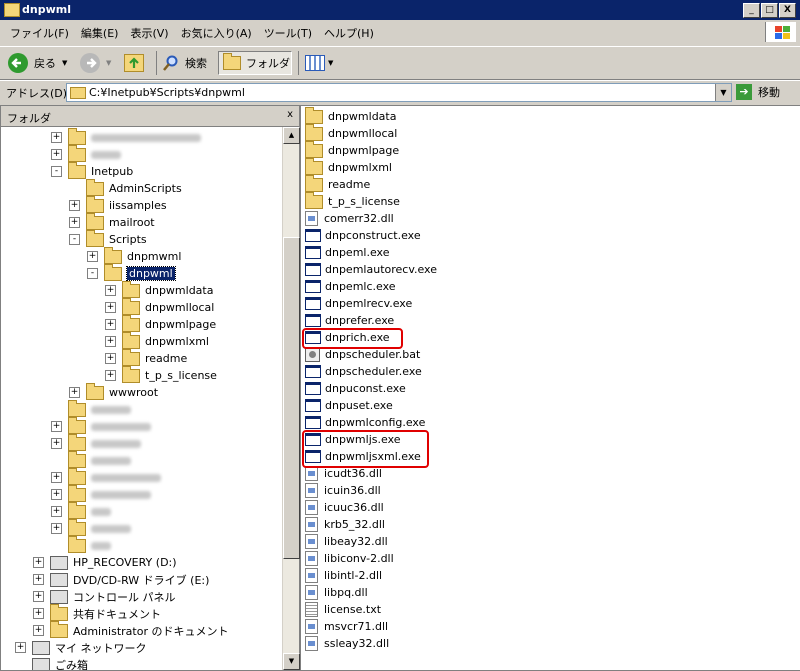 The width and height of the screenshot is (800, 671). I want to click on tree-item: + Administrator のドキュメント, so click(130, 629).